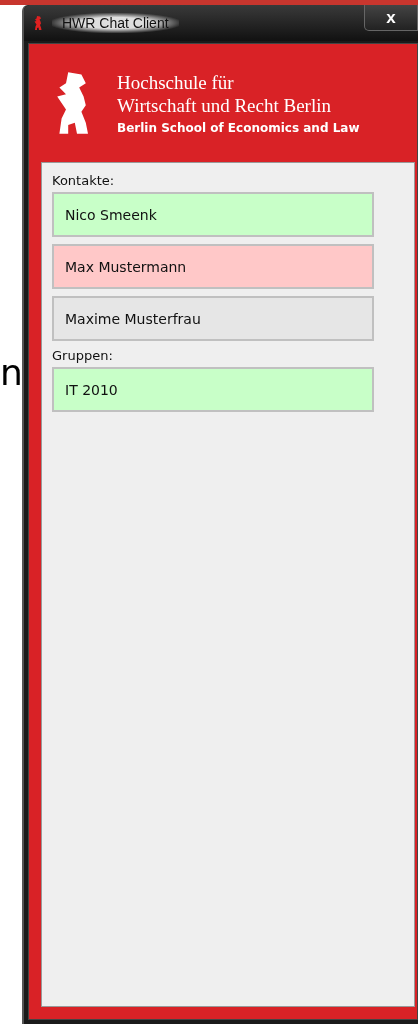 The width and height of the screenshot is (418, 1024). I want to click on window-title: HWR Chat Client, so click(115, 23).